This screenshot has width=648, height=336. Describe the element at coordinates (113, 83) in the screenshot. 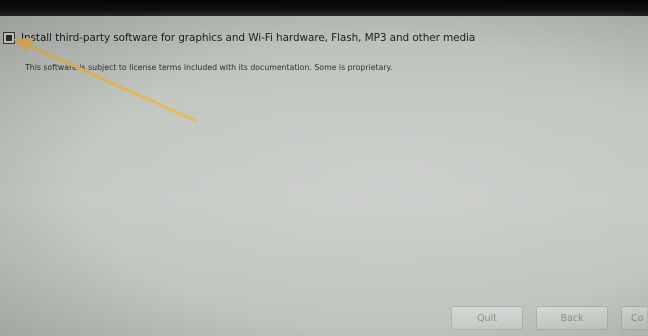

I see `annotation-arrow-shaft` at that location.